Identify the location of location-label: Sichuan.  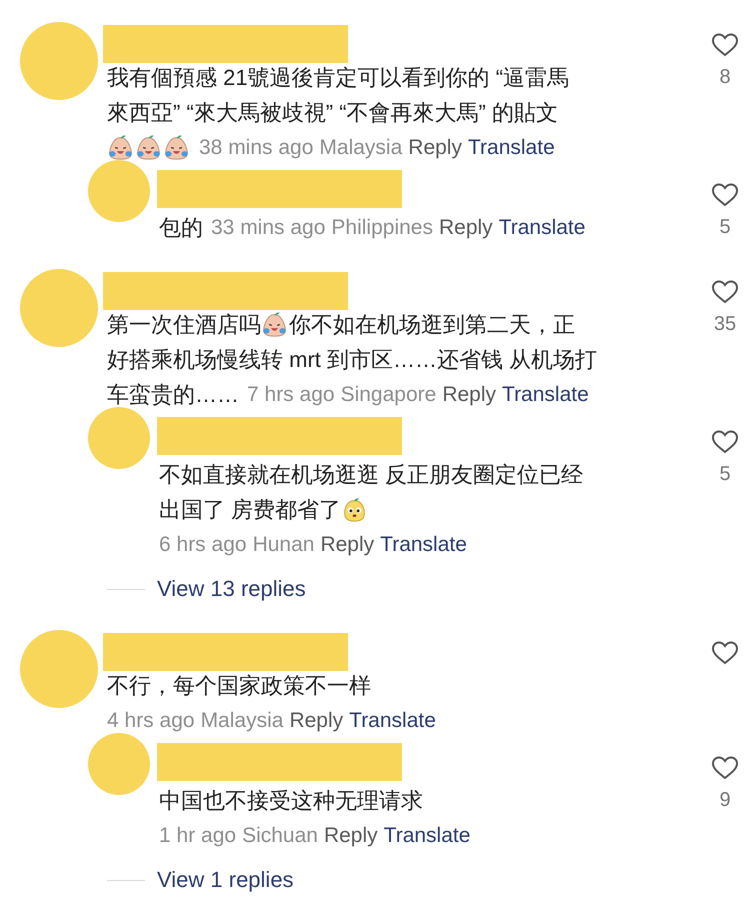
(280, 836).